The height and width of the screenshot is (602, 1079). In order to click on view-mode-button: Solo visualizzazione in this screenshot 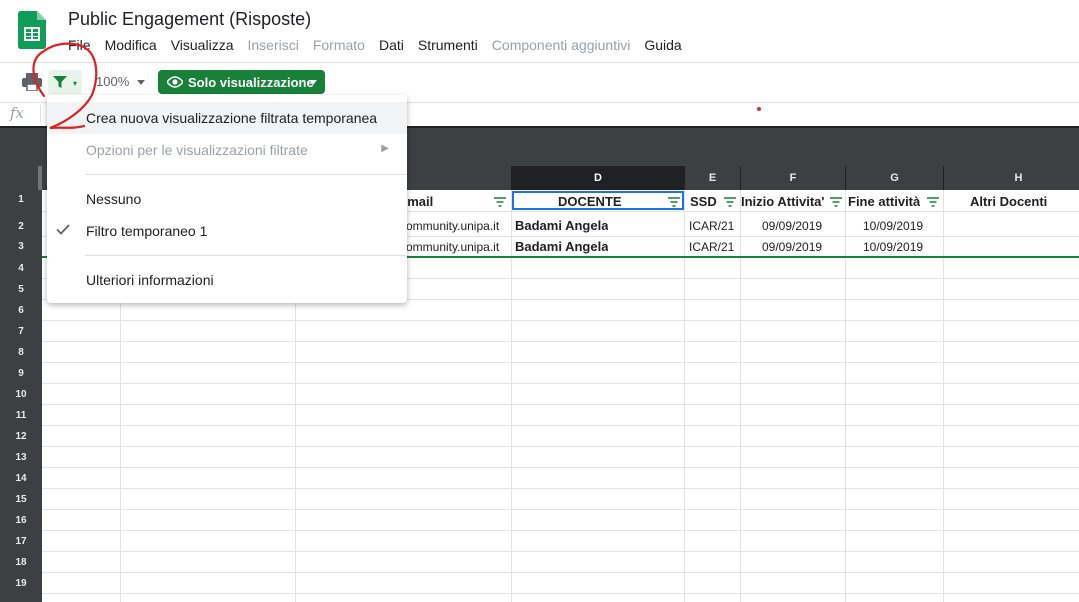, I will do `click(241, 82)`.